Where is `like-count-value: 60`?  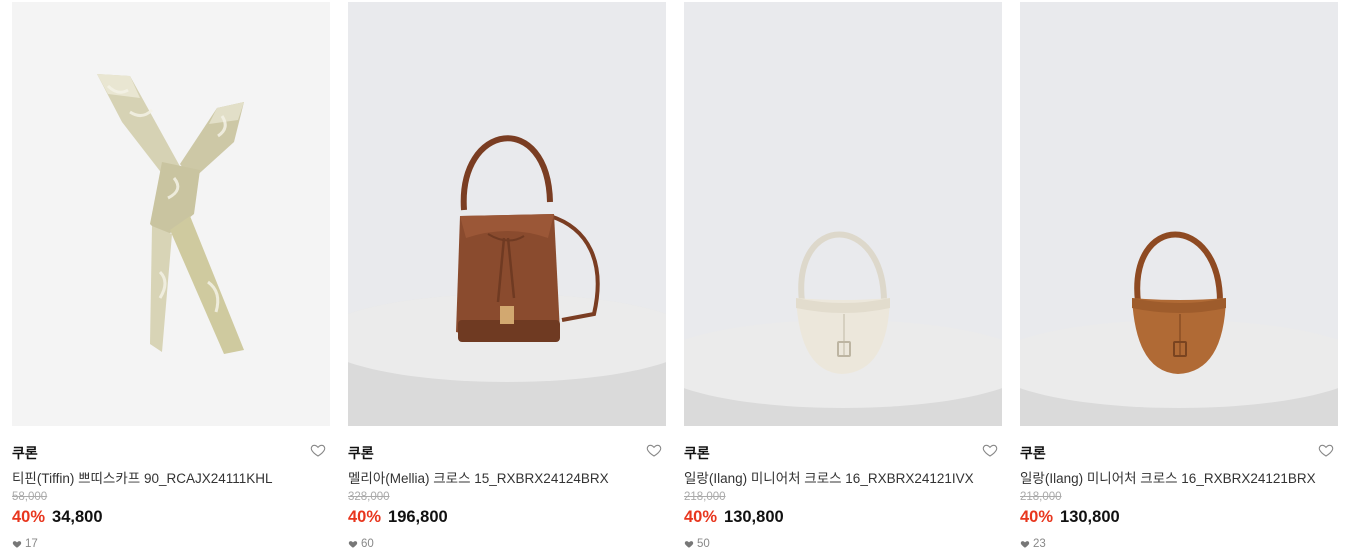 like-count-value: 60 is located at coordinates (367, 544).